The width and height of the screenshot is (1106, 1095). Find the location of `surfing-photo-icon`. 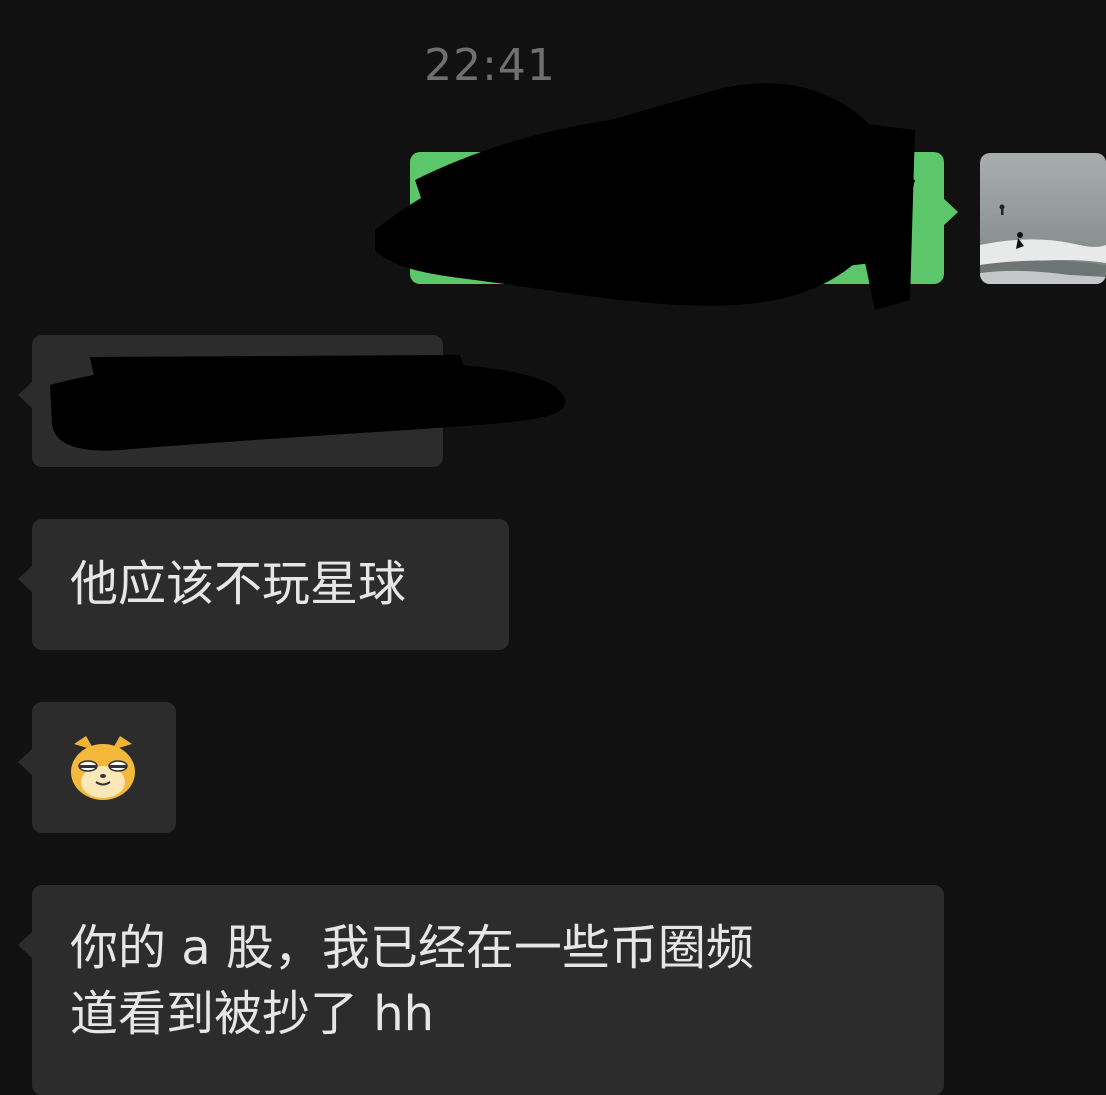

surfing-photo-icon is located at coordinates (1043, 218).